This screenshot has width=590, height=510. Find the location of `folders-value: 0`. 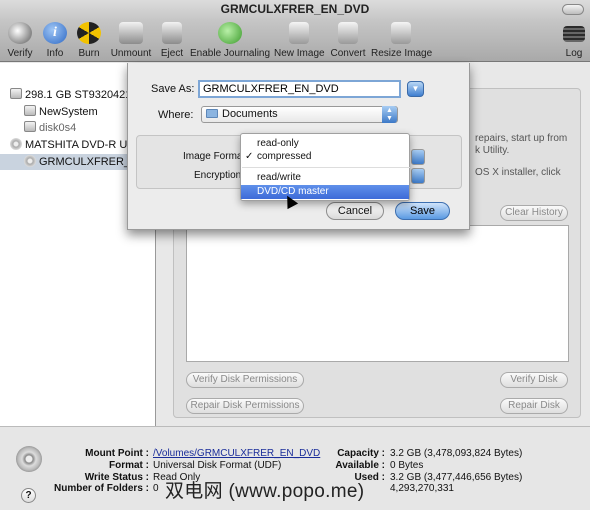

folders-value: 0 is located at coordinates (156, 488).